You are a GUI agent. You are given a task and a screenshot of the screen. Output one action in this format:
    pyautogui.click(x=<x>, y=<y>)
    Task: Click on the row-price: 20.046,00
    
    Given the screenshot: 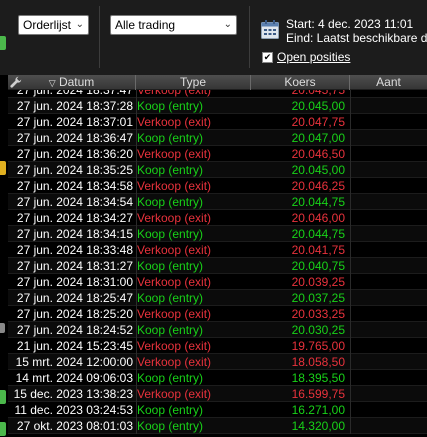 What is the action you would take?
    pyautogui.click(x=318, y=218)
    